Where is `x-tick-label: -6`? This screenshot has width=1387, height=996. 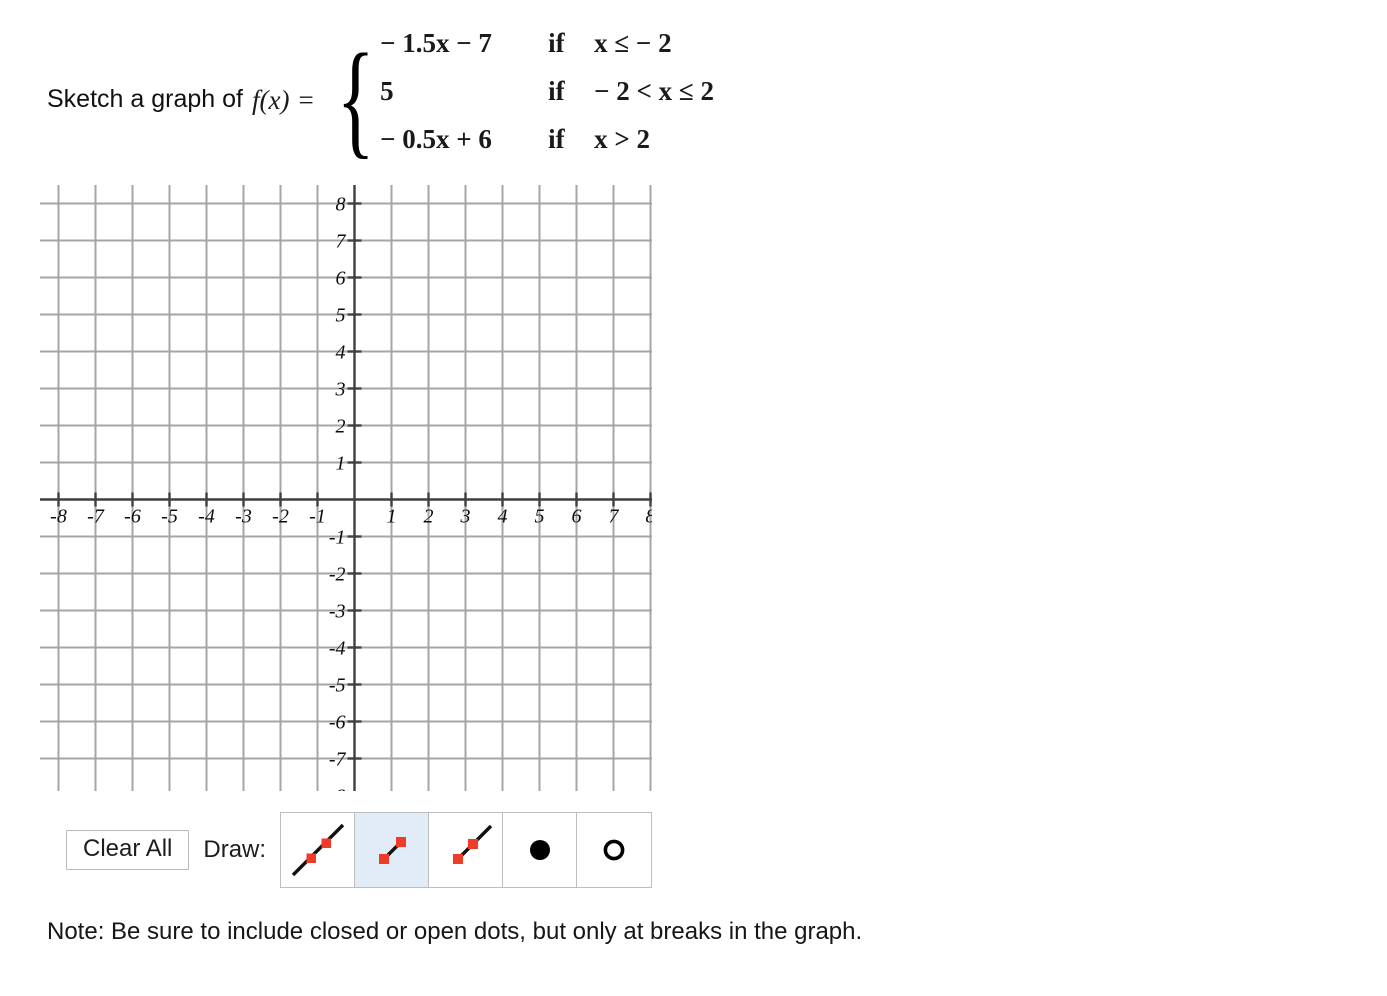 x-tick-label: -6 is located at coordinates (132, 517).